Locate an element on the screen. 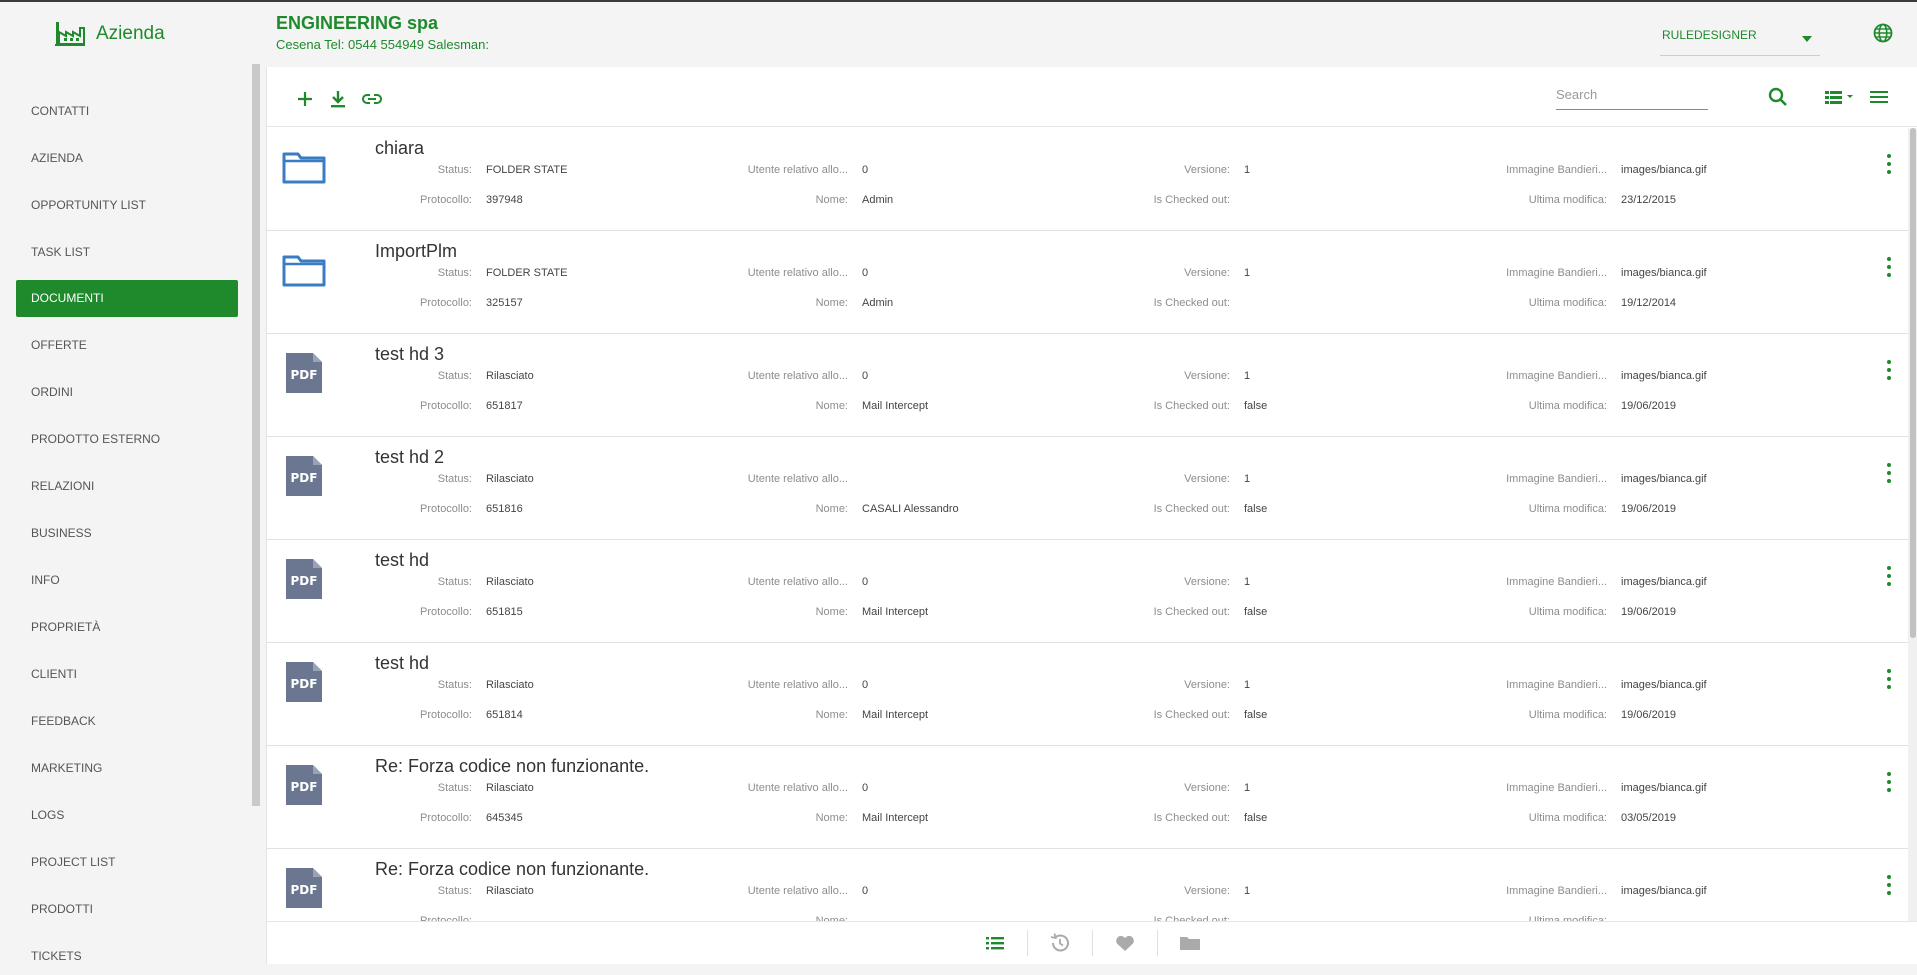  field-label-status: Status: is located at coordinates (454, 273).